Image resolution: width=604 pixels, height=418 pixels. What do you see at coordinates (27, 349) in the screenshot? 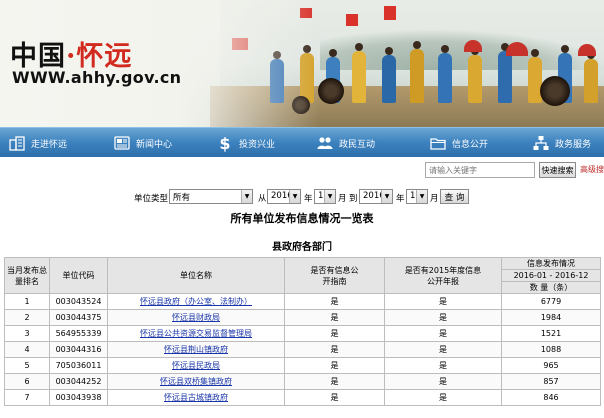
I see `cell-rank: 4` at bounding box center [27, 349].